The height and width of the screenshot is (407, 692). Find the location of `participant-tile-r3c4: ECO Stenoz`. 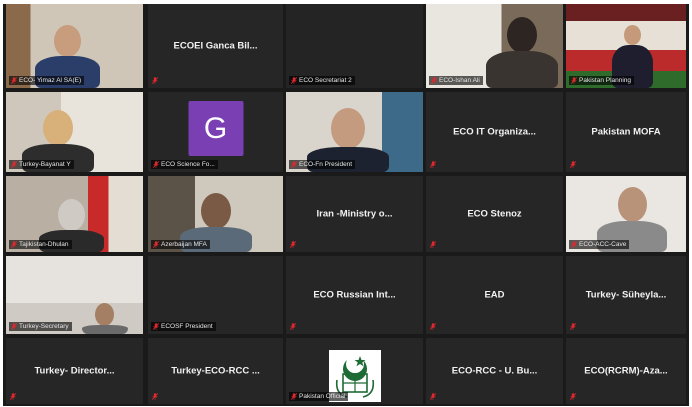

participant-tile-r3c4: ECO Stenoz is located at coordinates (494, 214).